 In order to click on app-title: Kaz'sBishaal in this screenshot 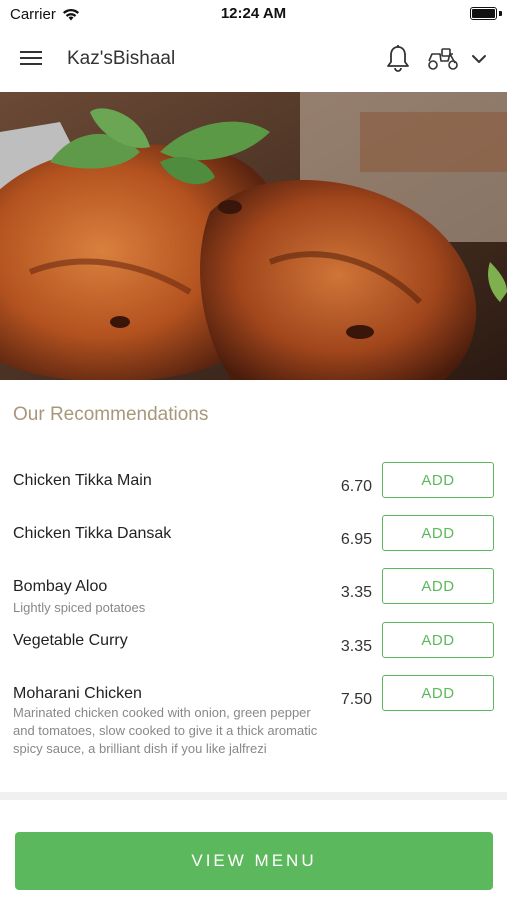, I will do `click(121, 58)`.